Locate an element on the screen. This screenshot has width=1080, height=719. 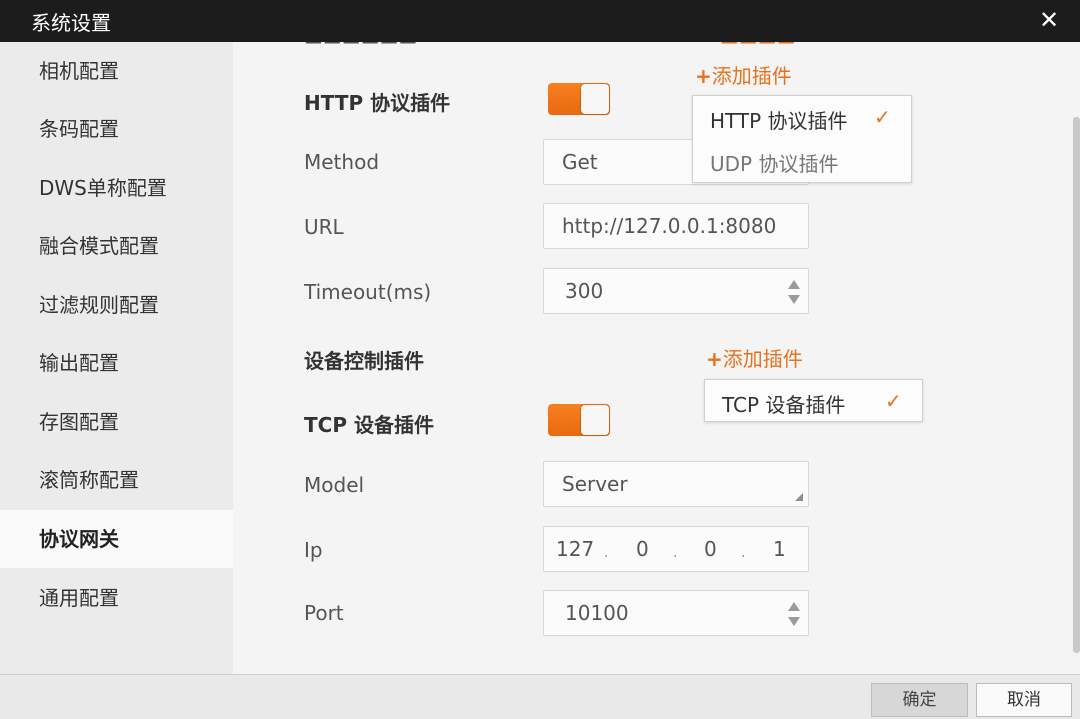
timeout-value: 300 is located at coordinates (584, 291).